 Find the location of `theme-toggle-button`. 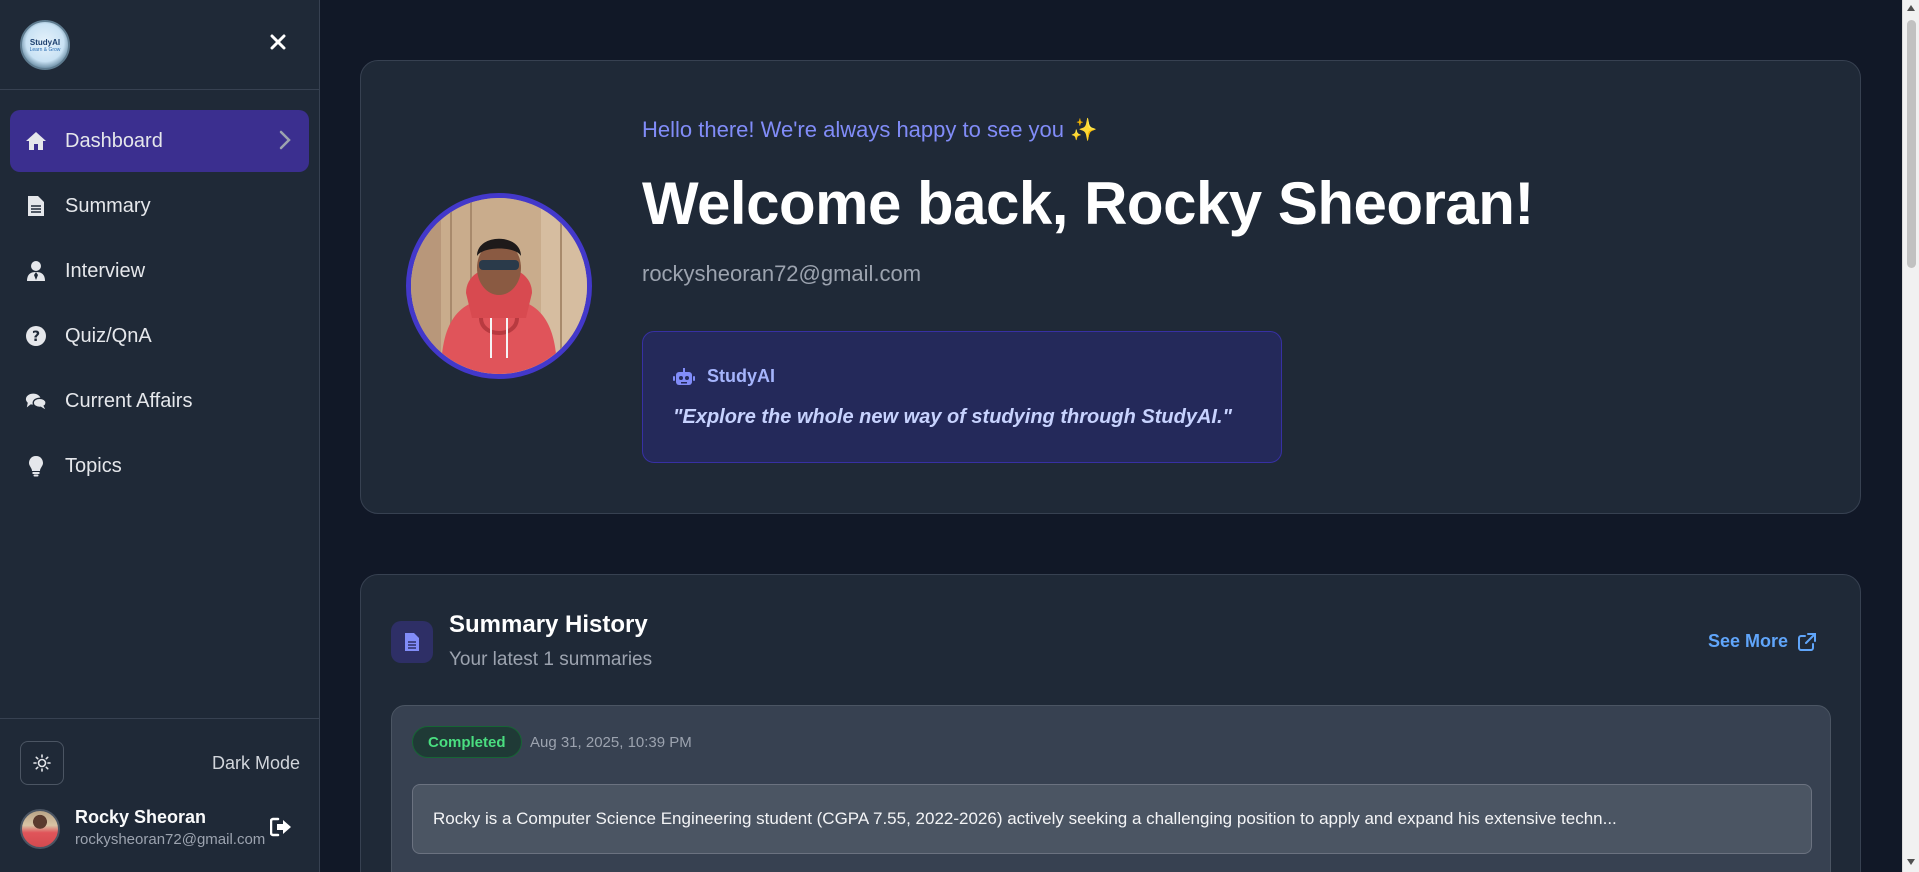

theme-toggle-button is located at coordinates (42, 763).